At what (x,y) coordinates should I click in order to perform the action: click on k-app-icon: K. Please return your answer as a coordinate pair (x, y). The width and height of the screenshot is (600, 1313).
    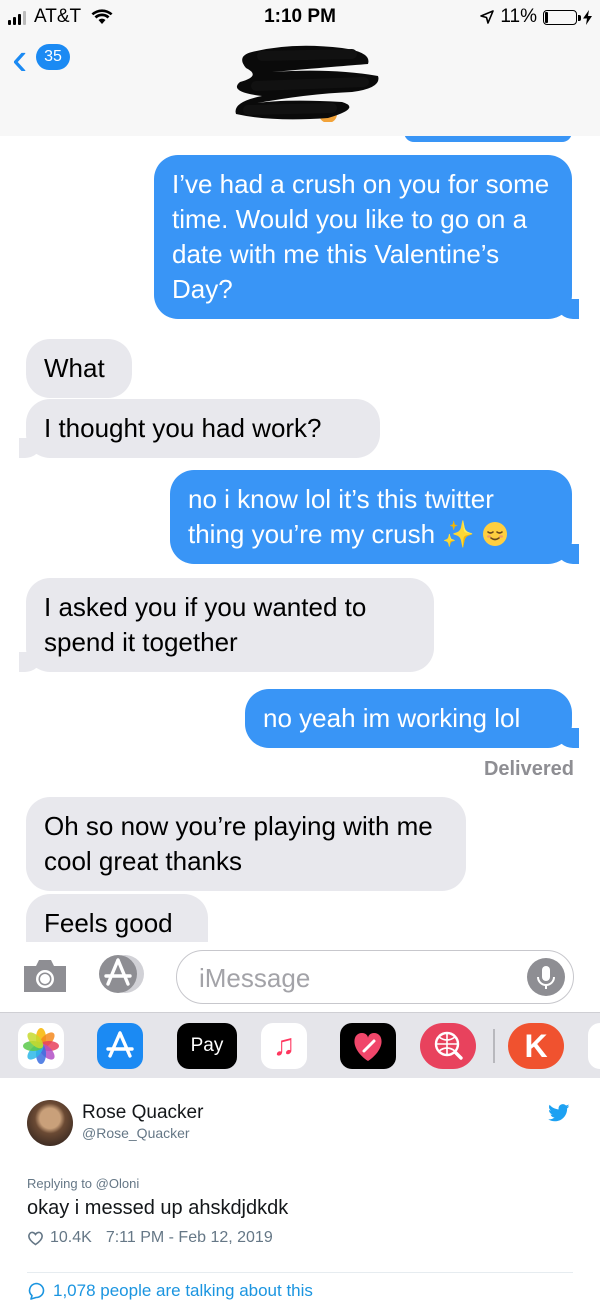
    Looking at the image, I should click on (536, 1046).